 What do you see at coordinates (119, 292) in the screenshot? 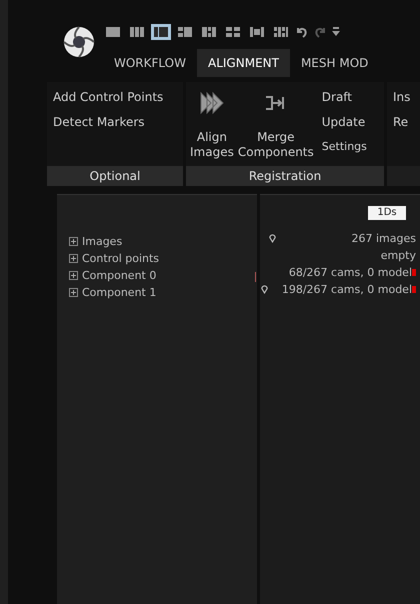
I see `tree-item: Component 1` at bounding box center [119, 292].